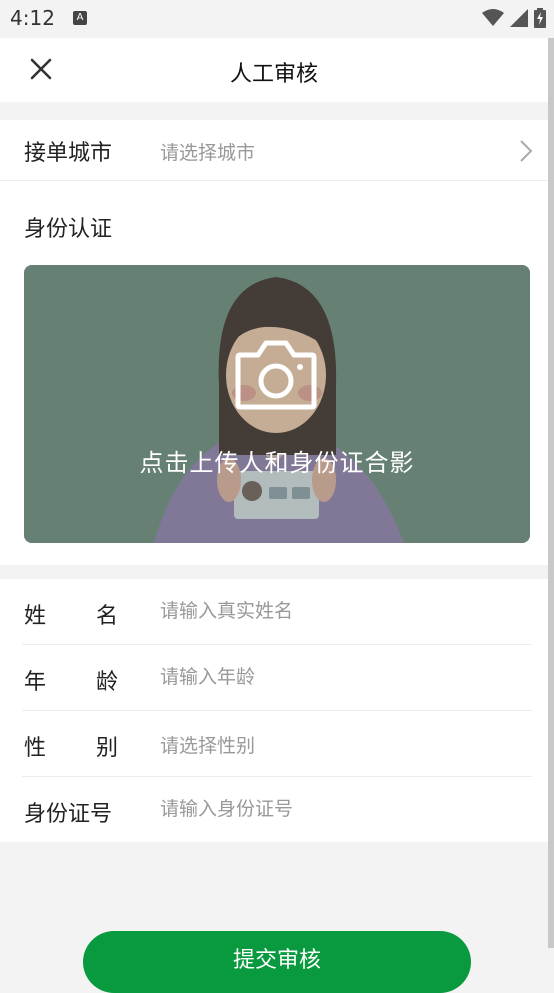 The width and height of the screenshot is (554, 993). I want to click on gender-label: 性 别, so click(71, 748).